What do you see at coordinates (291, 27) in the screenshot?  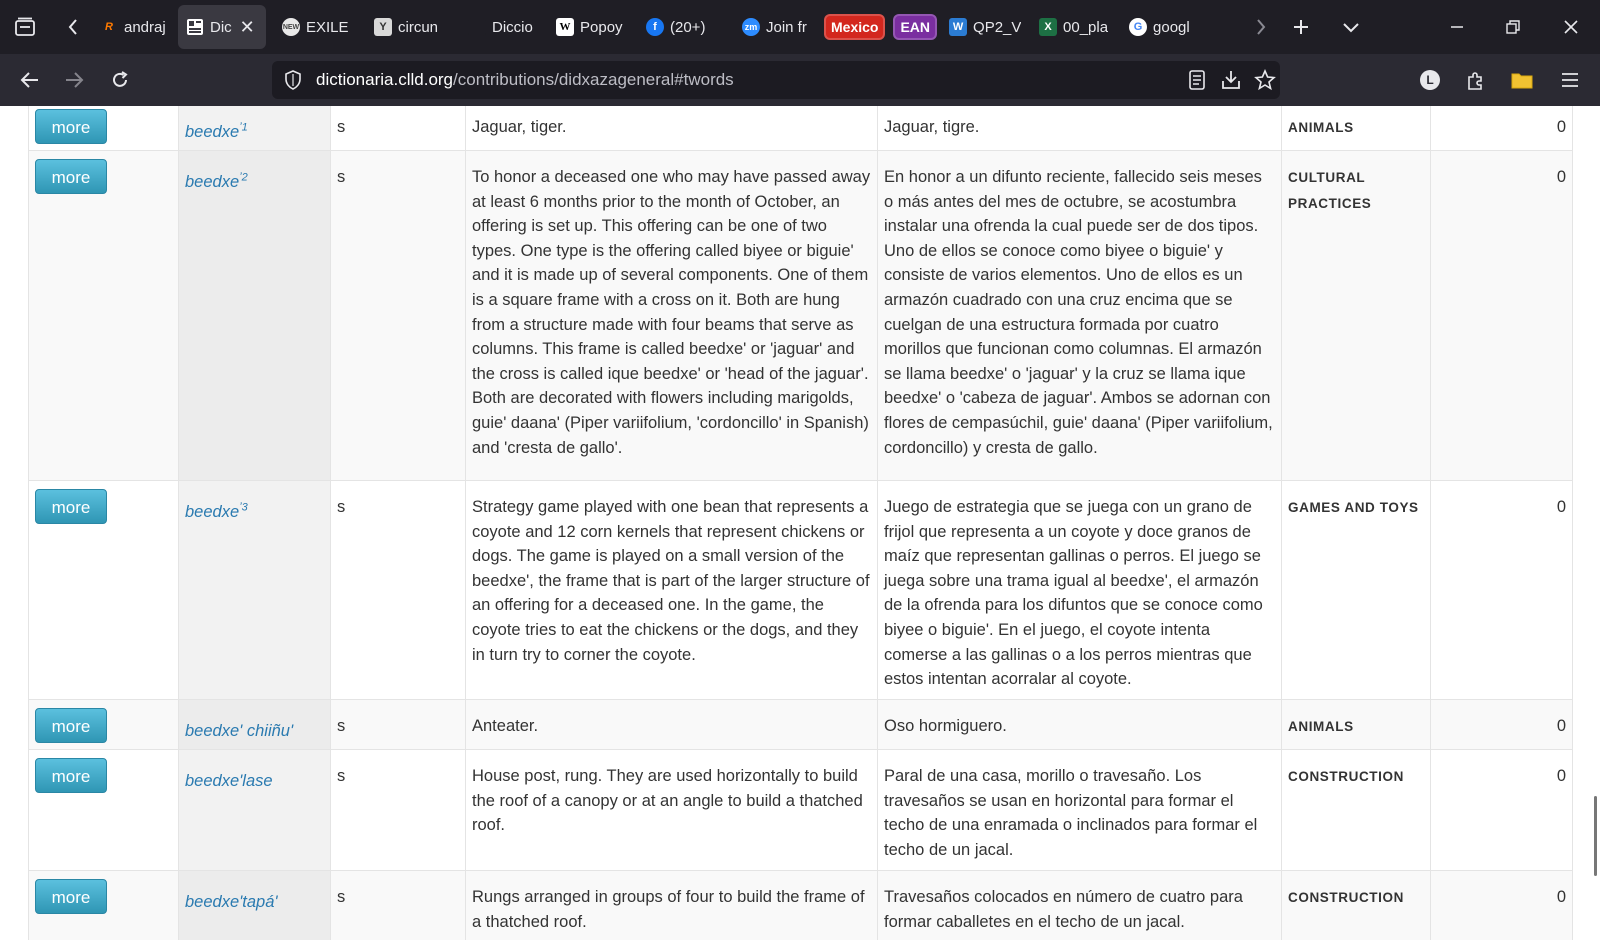 I see `new-badge-icon: NEW` at bounding box center [291, 27].